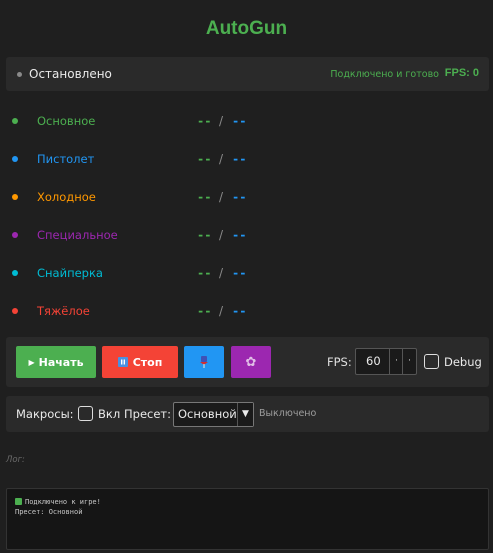  Describe the element at coordinates (77, 235) in the screenshot. I see `weapon-label: Специальное` at that location.